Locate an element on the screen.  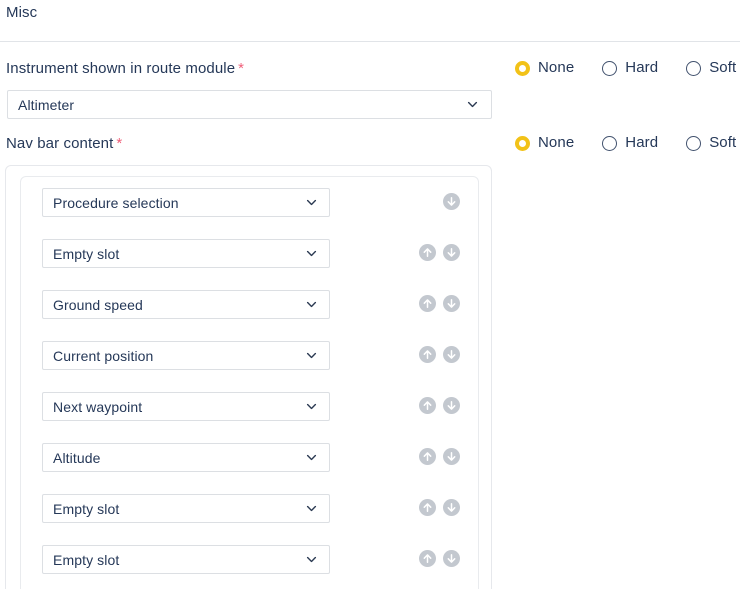
radio-instrument-none: None is located at coordinates (544, 68).